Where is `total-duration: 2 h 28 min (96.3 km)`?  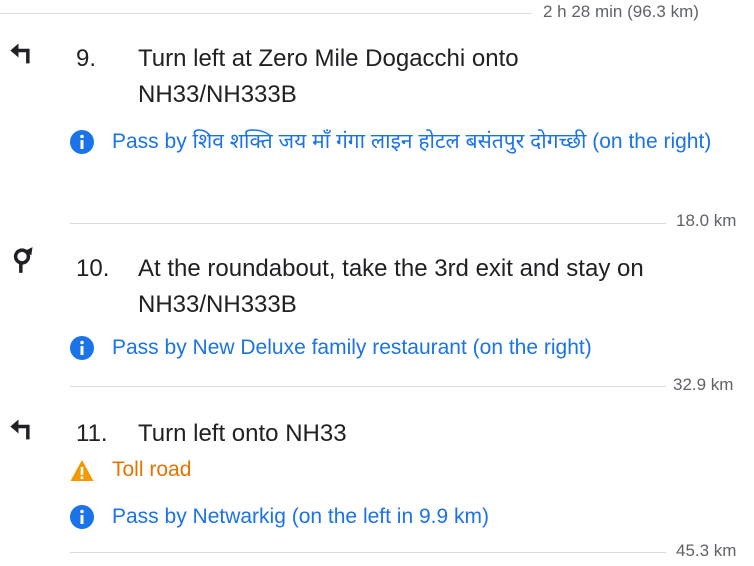
total-duration: 2 h 28 min (96.3 km) is located at coordinates (621, 11).